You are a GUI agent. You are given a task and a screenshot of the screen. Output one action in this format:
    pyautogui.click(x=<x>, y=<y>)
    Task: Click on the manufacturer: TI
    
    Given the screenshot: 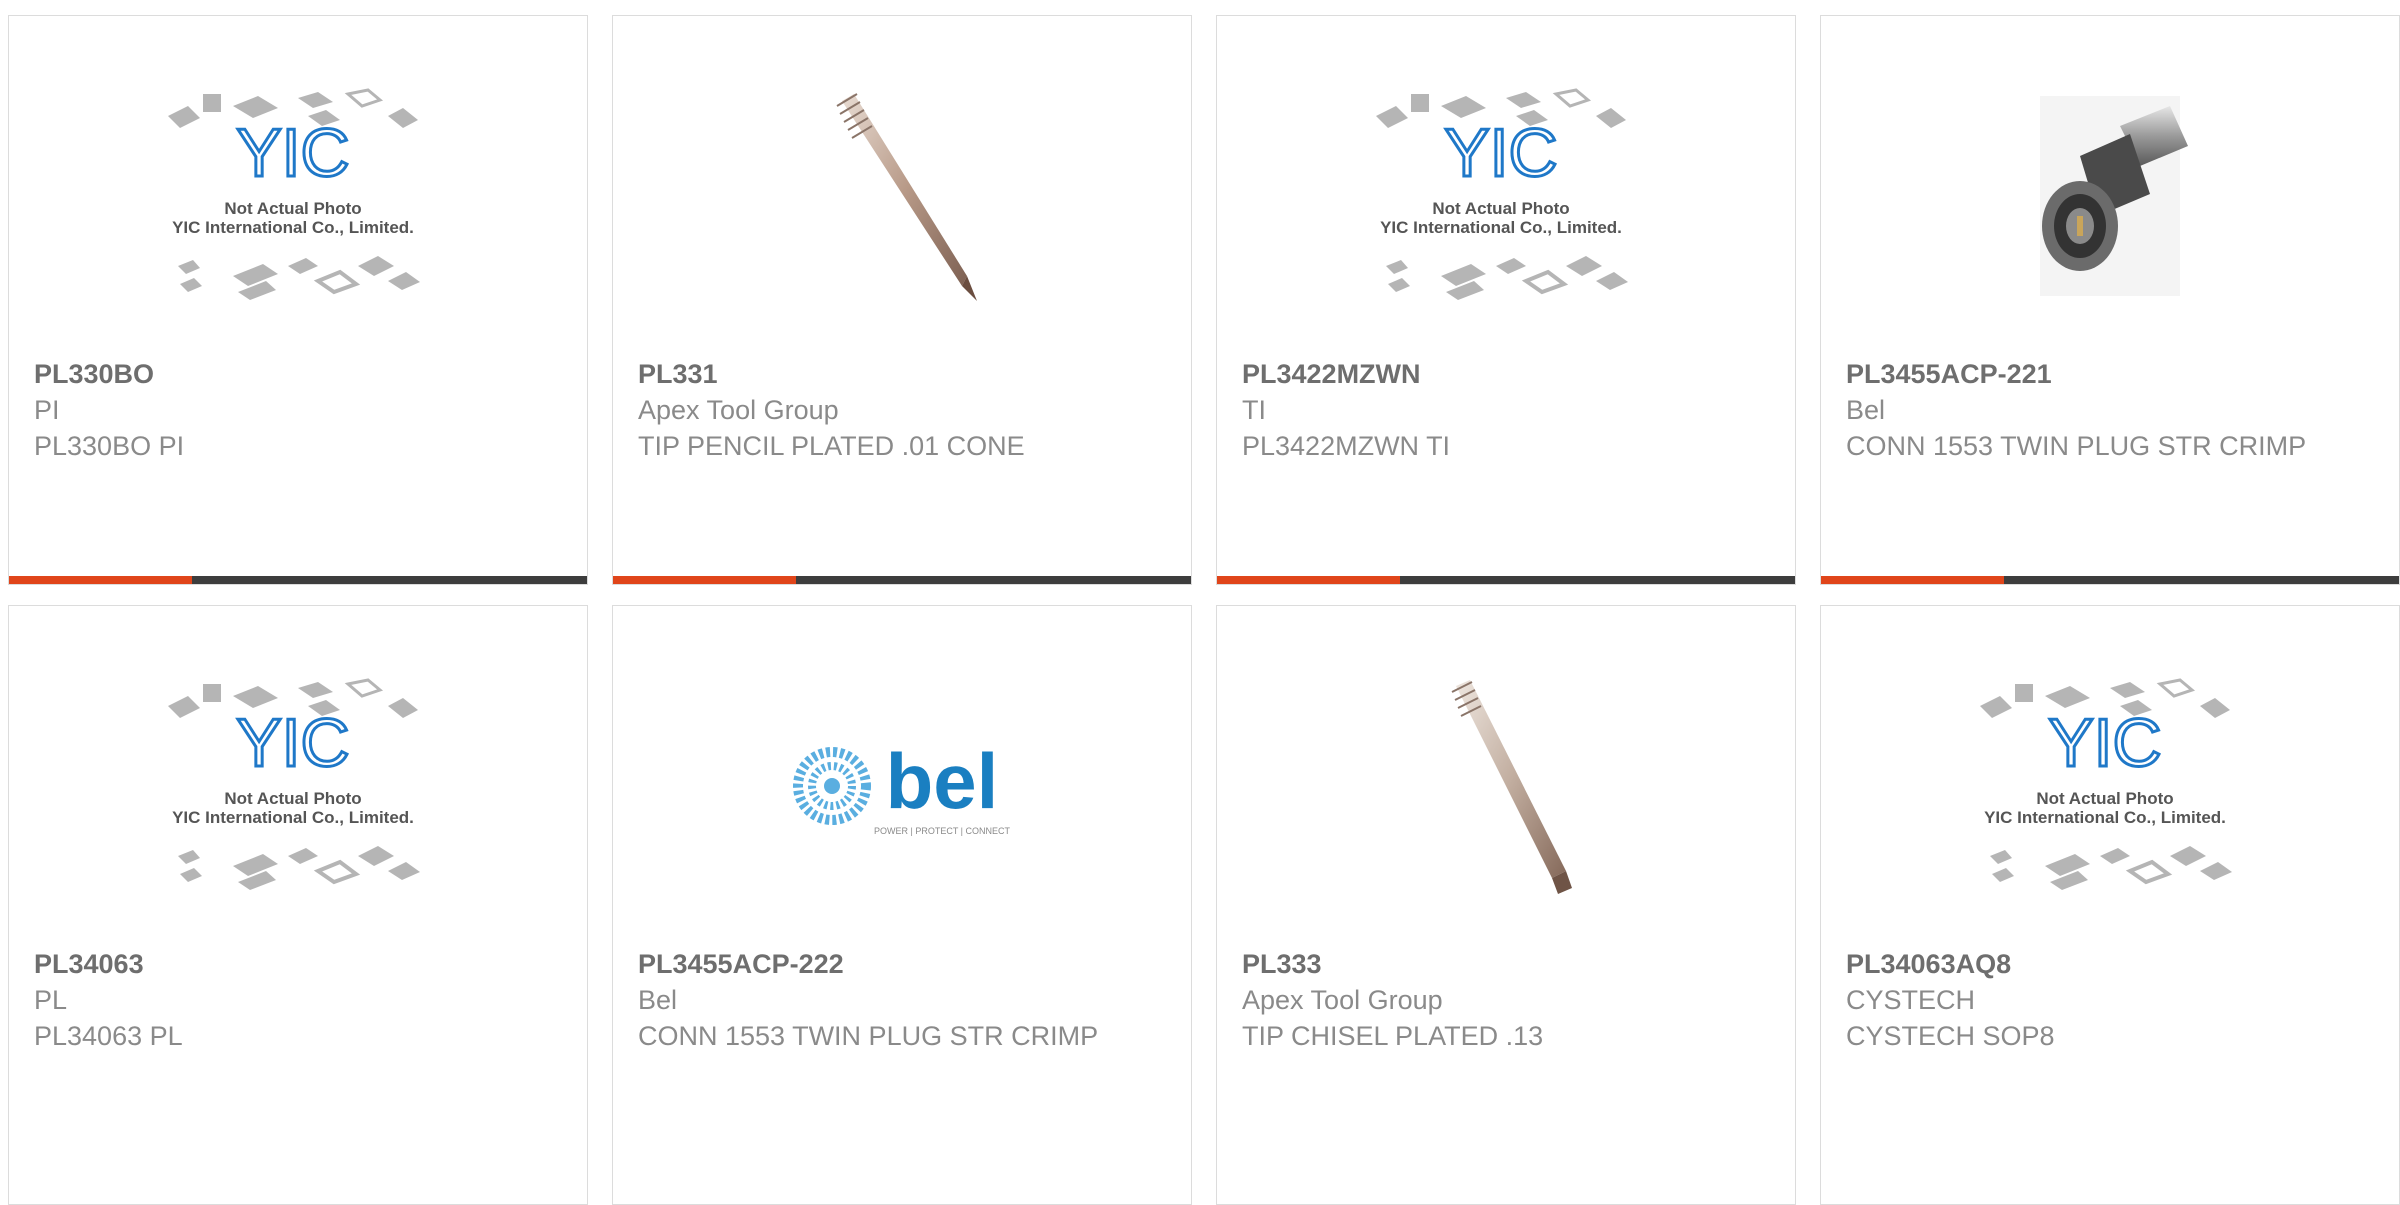 What is the action you would take?
    pyautogui.click(x=1254, y=410)
    